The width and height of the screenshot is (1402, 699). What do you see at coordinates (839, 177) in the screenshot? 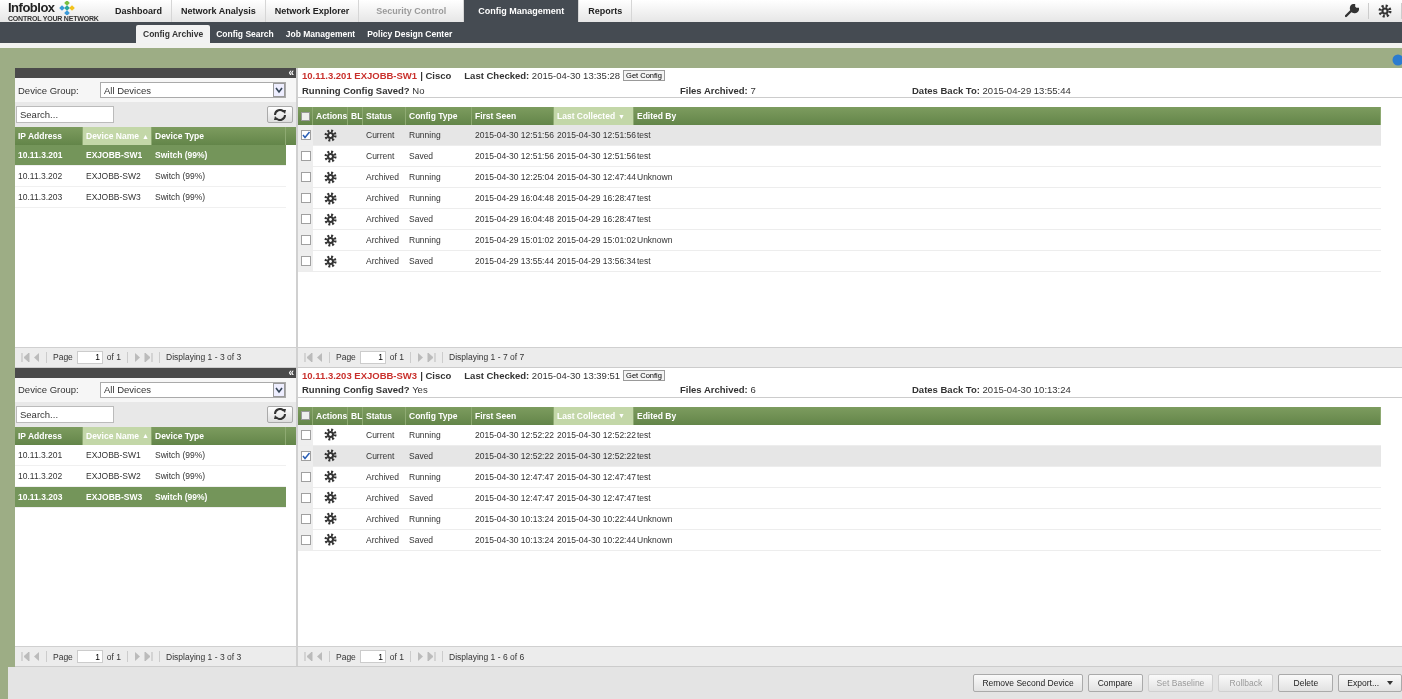
I see `table-row: Archived Running 2015-04-30 12:25:04 2015-04-30 12:47:44Unknown` at bounding box center [839, 177].